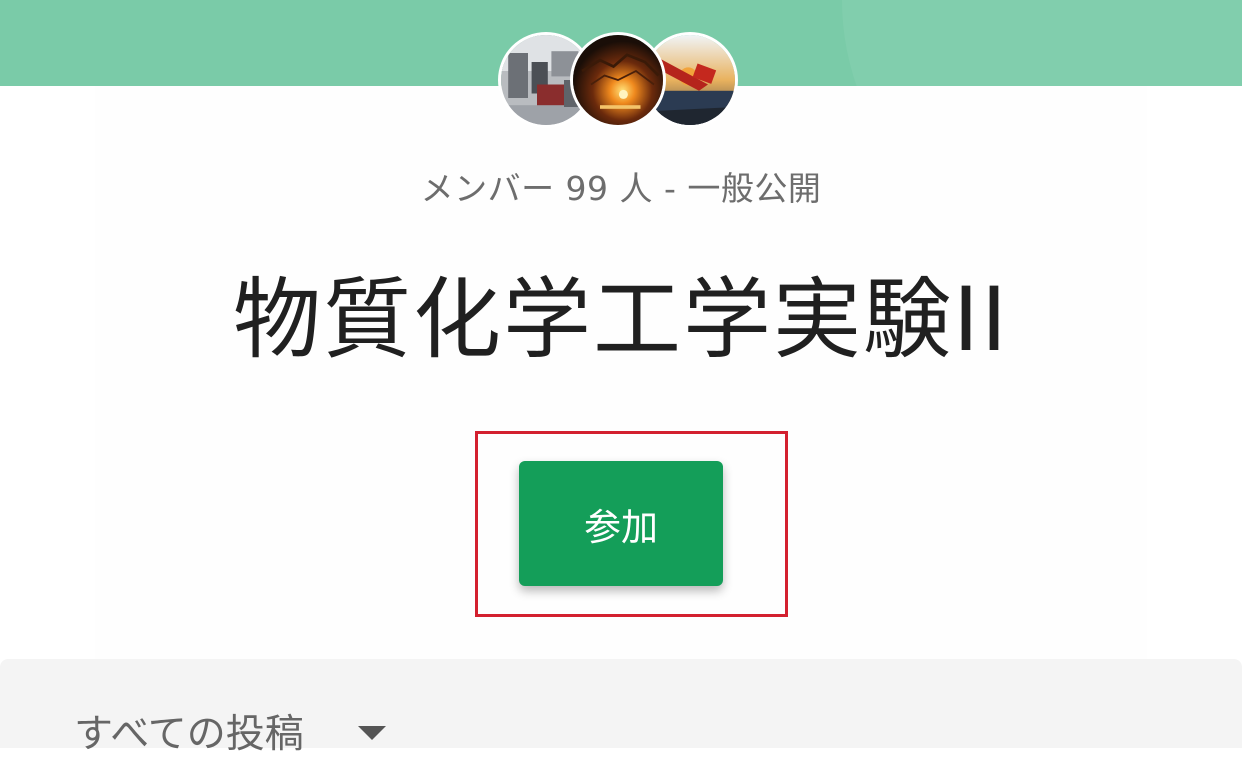 The height and width of the screenshot is (759, 1242). I want to click on join-button: 参加, so click(621, 523).